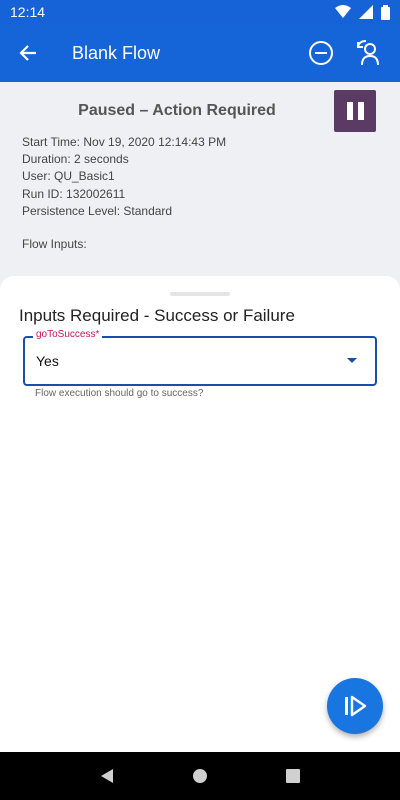 This screenshot has height=800, width=400. I want to click on pause-button, so click(355, 111).